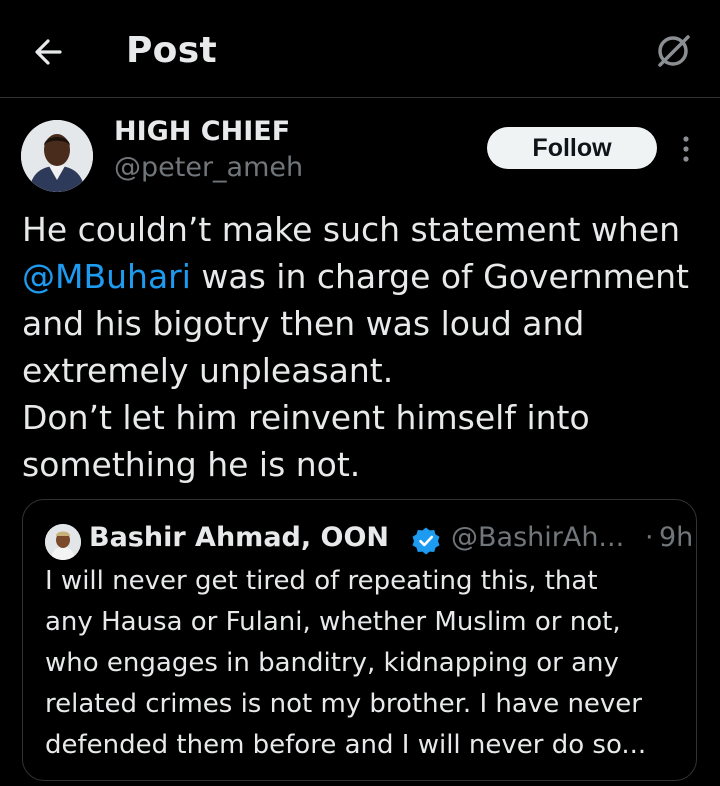  Describe the element at coordinates (208, 370) in the screenshot. I see `post-text-line: extremely unpleasant.` at that location.